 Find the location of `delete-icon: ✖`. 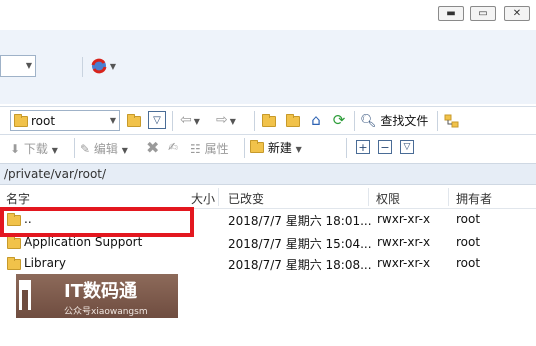

delete-icon: ✖ is located at coordinates (153, 147).